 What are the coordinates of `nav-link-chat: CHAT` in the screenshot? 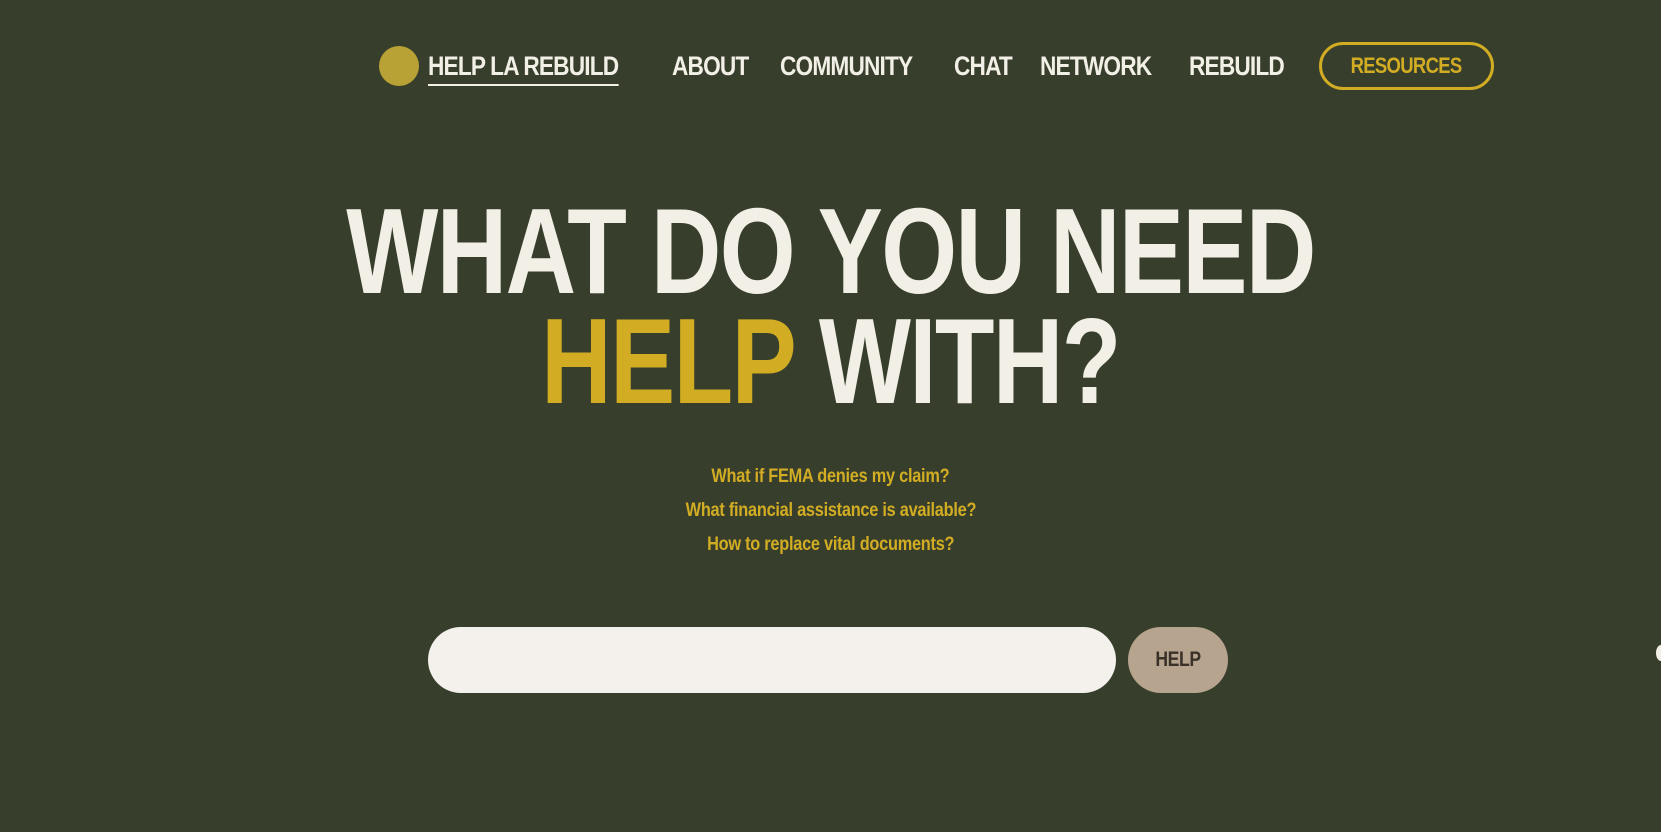 It's located at (983, 66).